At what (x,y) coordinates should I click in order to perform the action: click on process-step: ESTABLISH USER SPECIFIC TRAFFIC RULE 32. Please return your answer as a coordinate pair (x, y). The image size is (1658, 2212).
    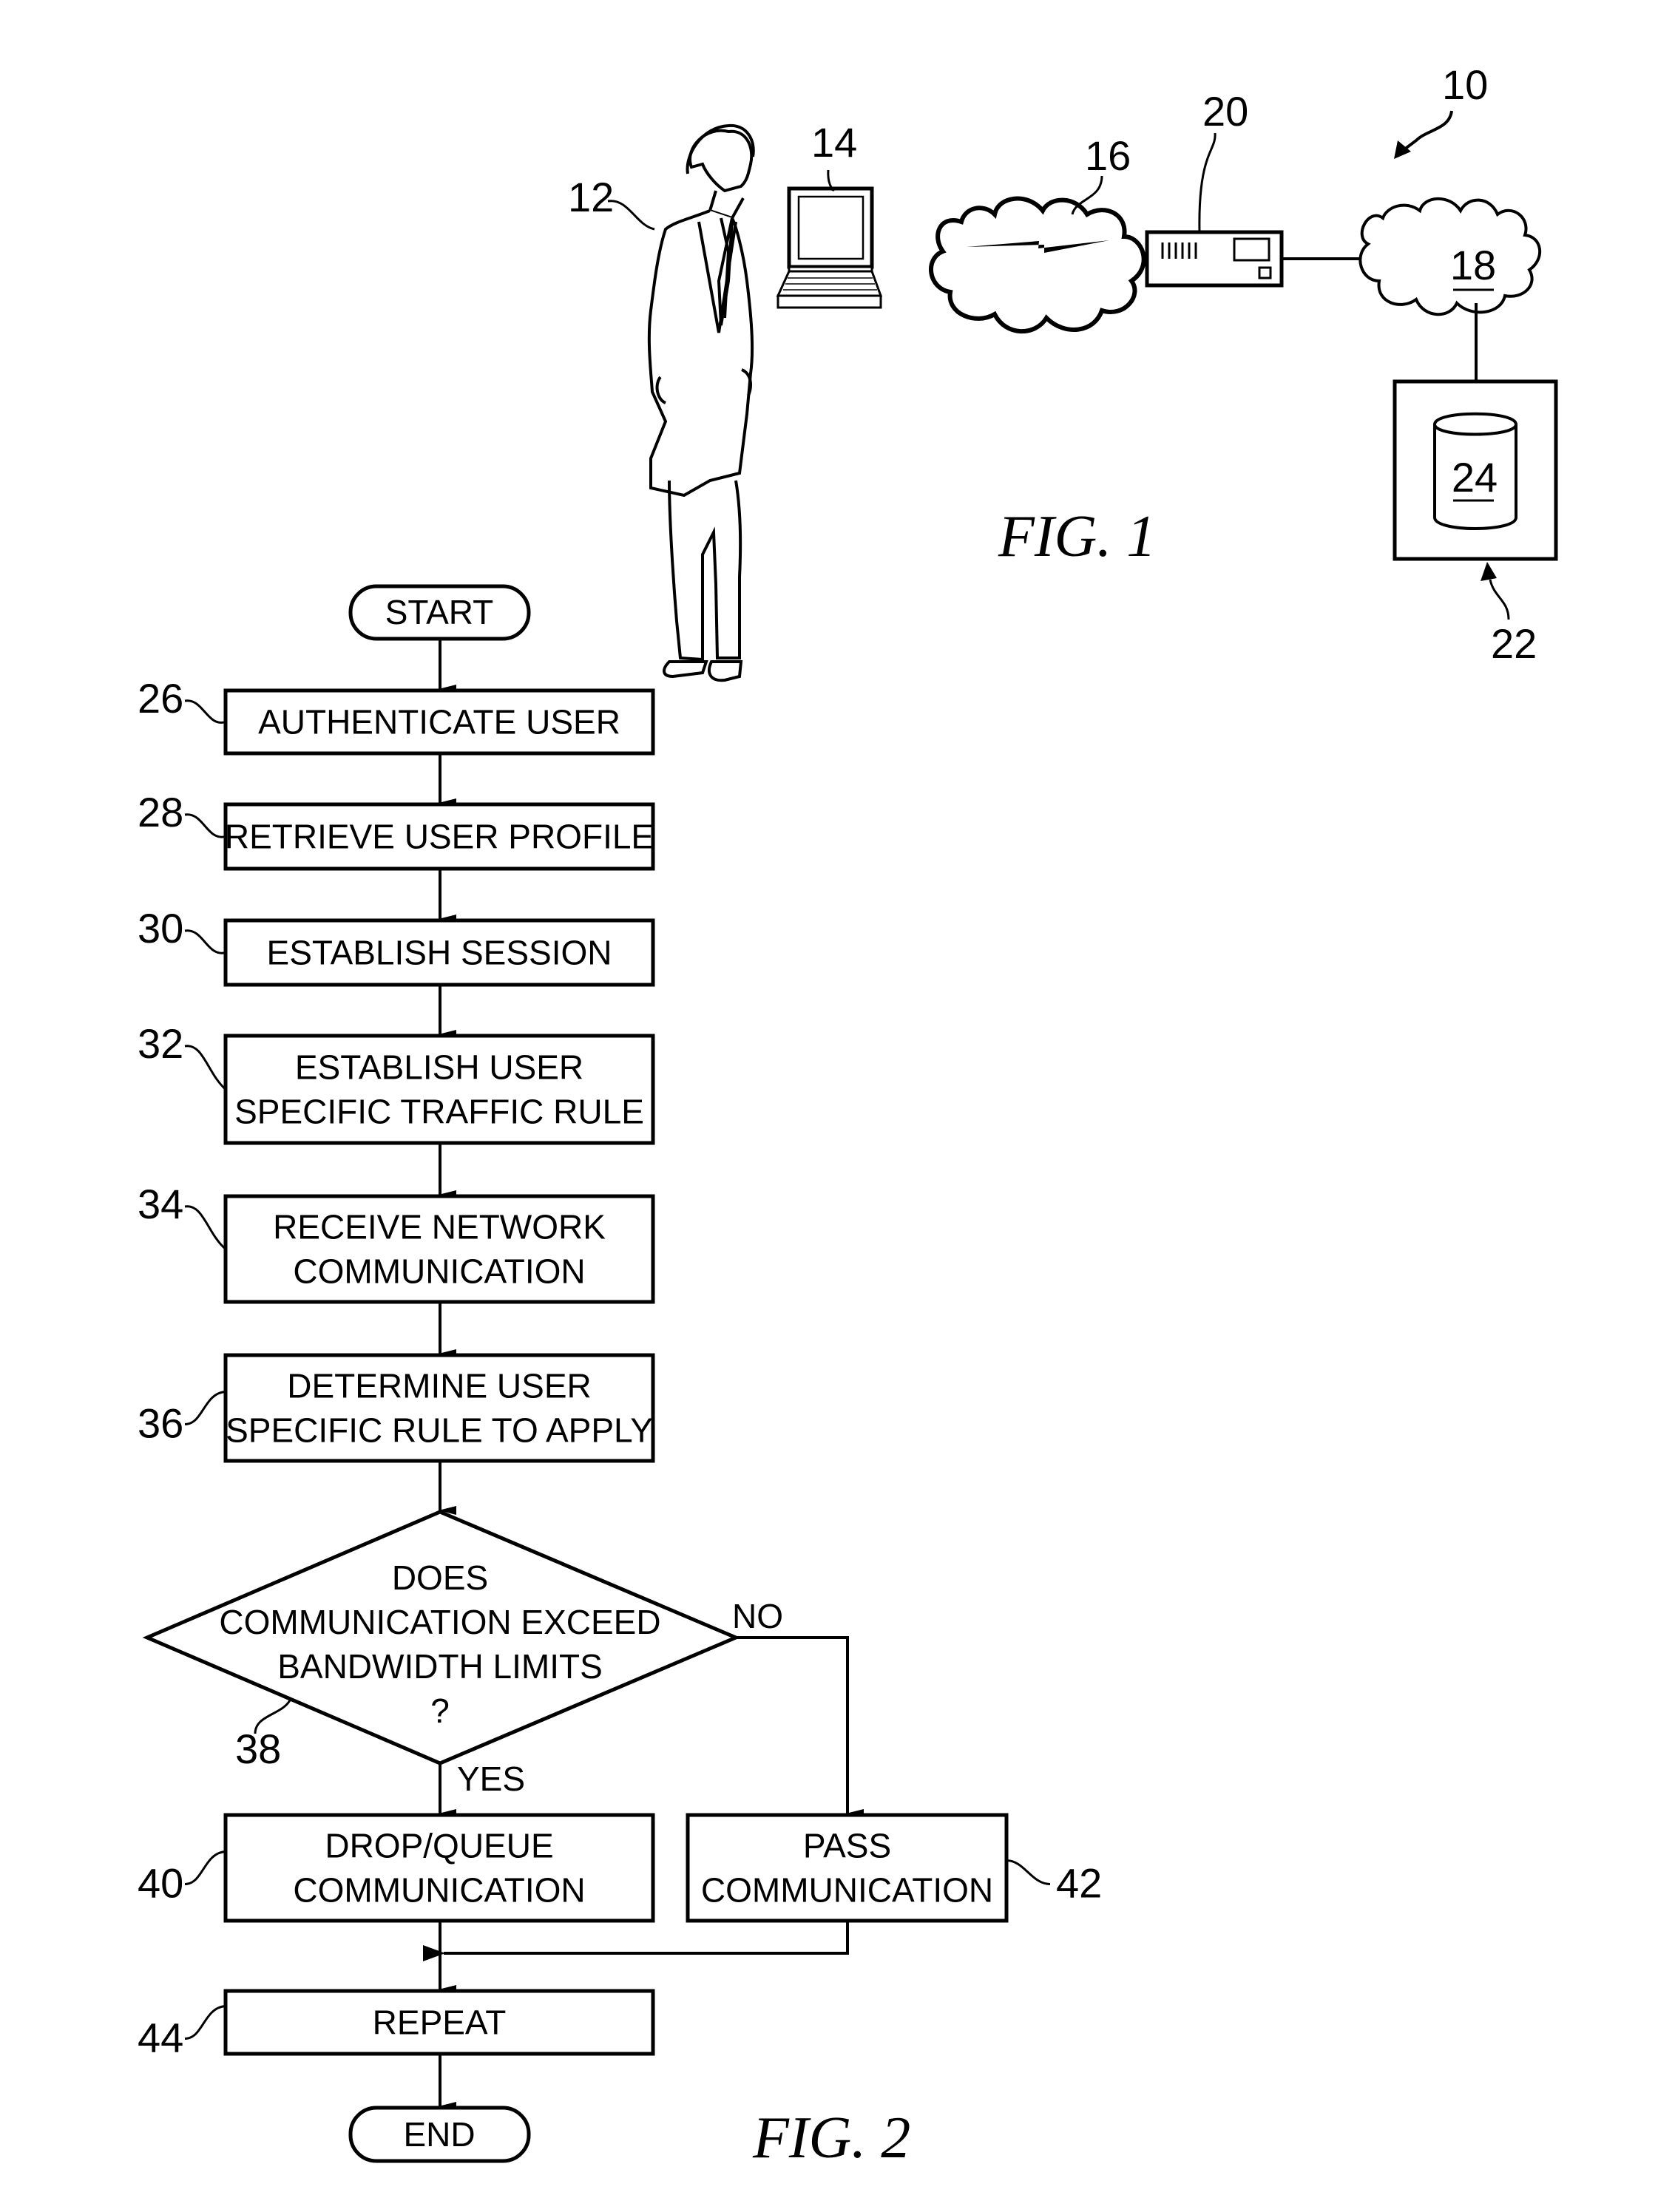
    Looking at the image, I should click on (396, 1082).